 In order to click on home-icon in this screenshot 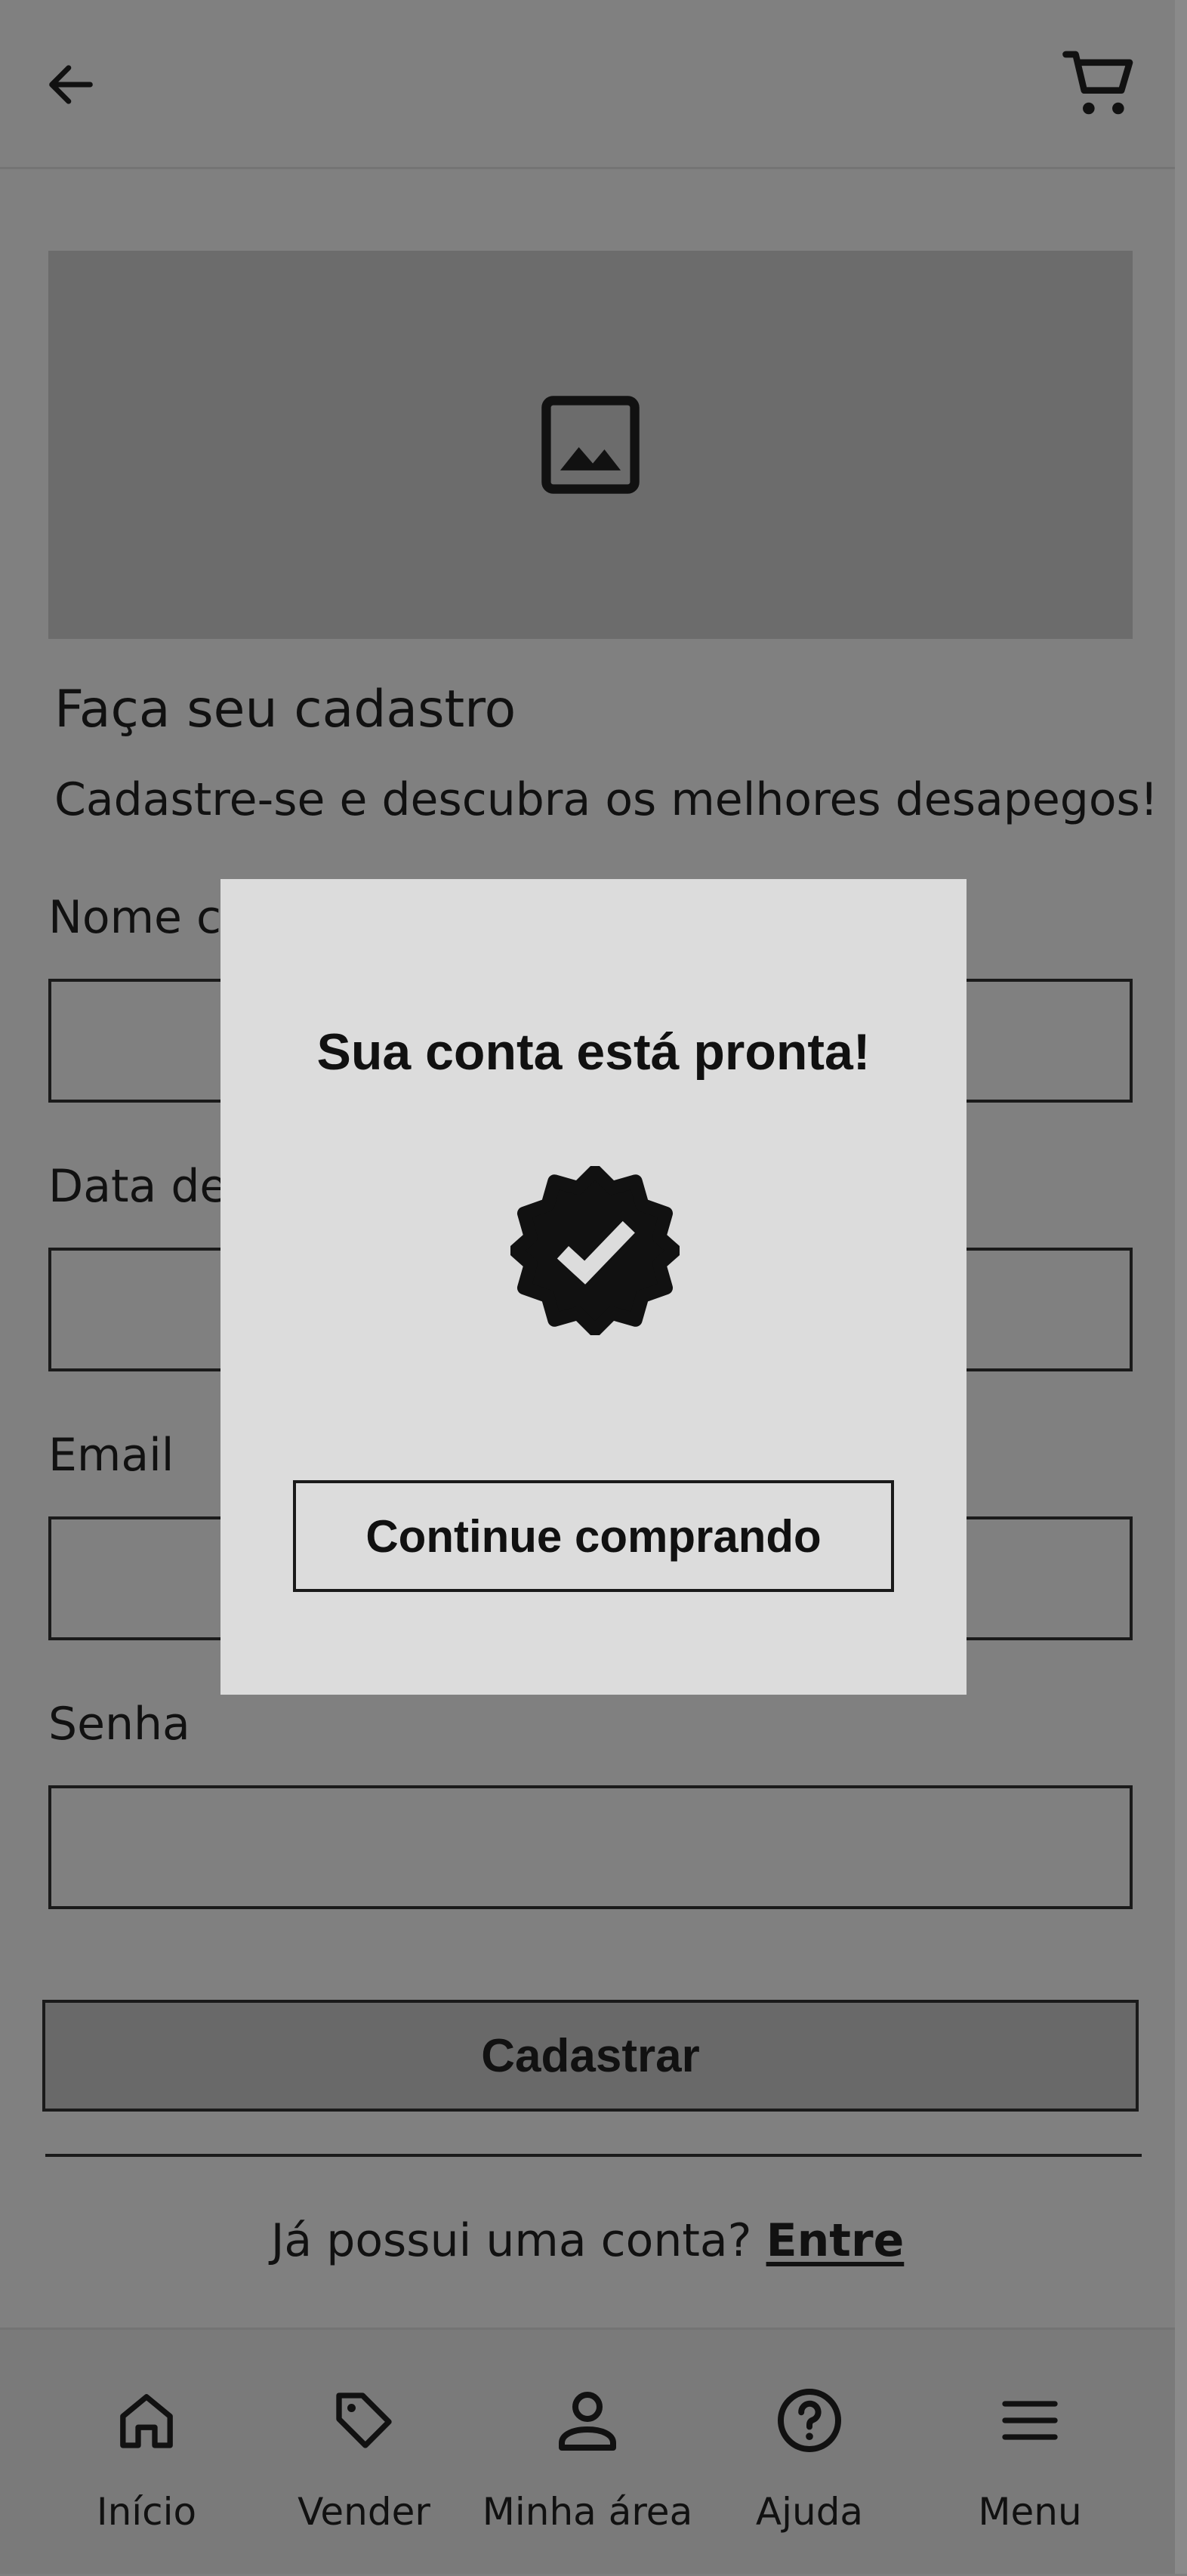, I will do `click(147, 2421)`.